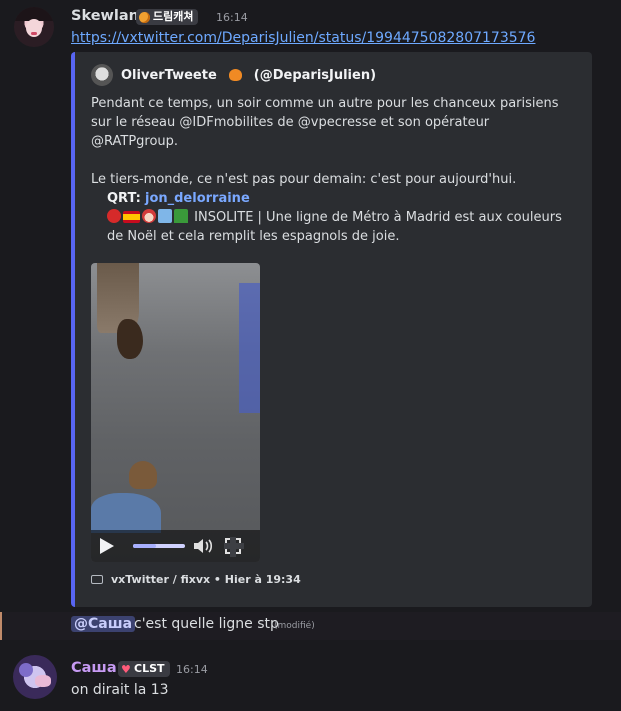  I want to click on username-sasha: Саша, so click(94, 668).